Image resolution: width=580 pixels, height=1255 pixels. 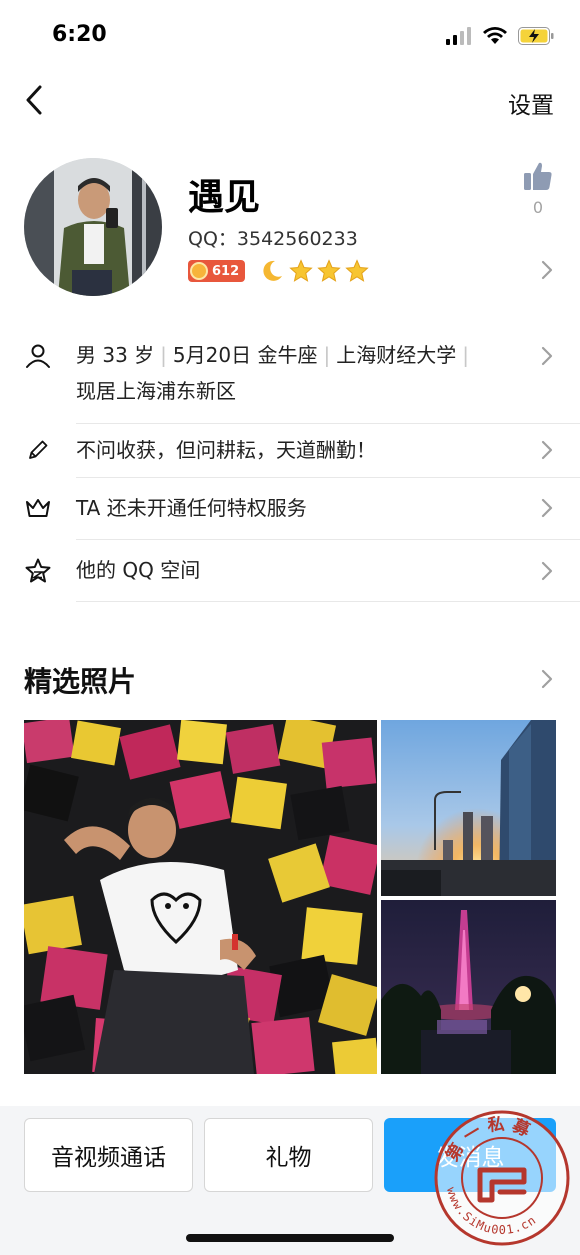 I want to click on back-button, so click(x=35, y=100).